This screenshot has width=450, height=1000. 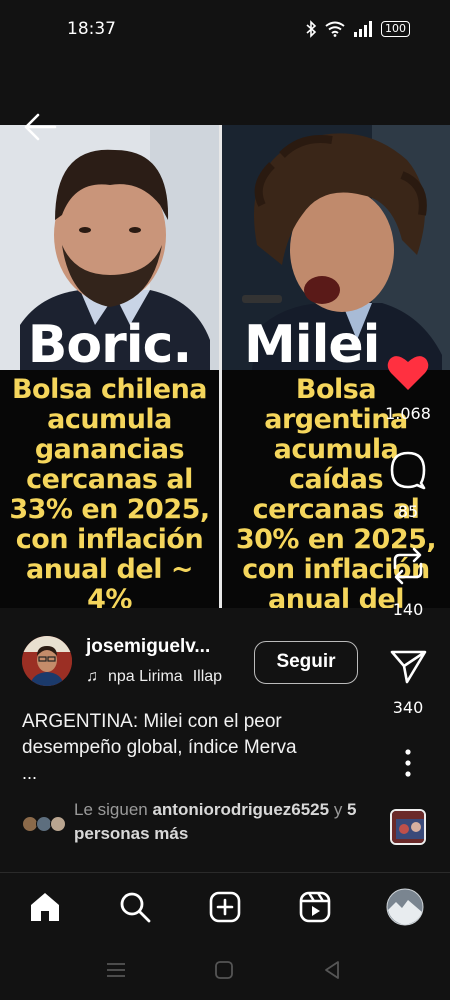 I want to click on share-count: 340, so click(x=408, y=707).